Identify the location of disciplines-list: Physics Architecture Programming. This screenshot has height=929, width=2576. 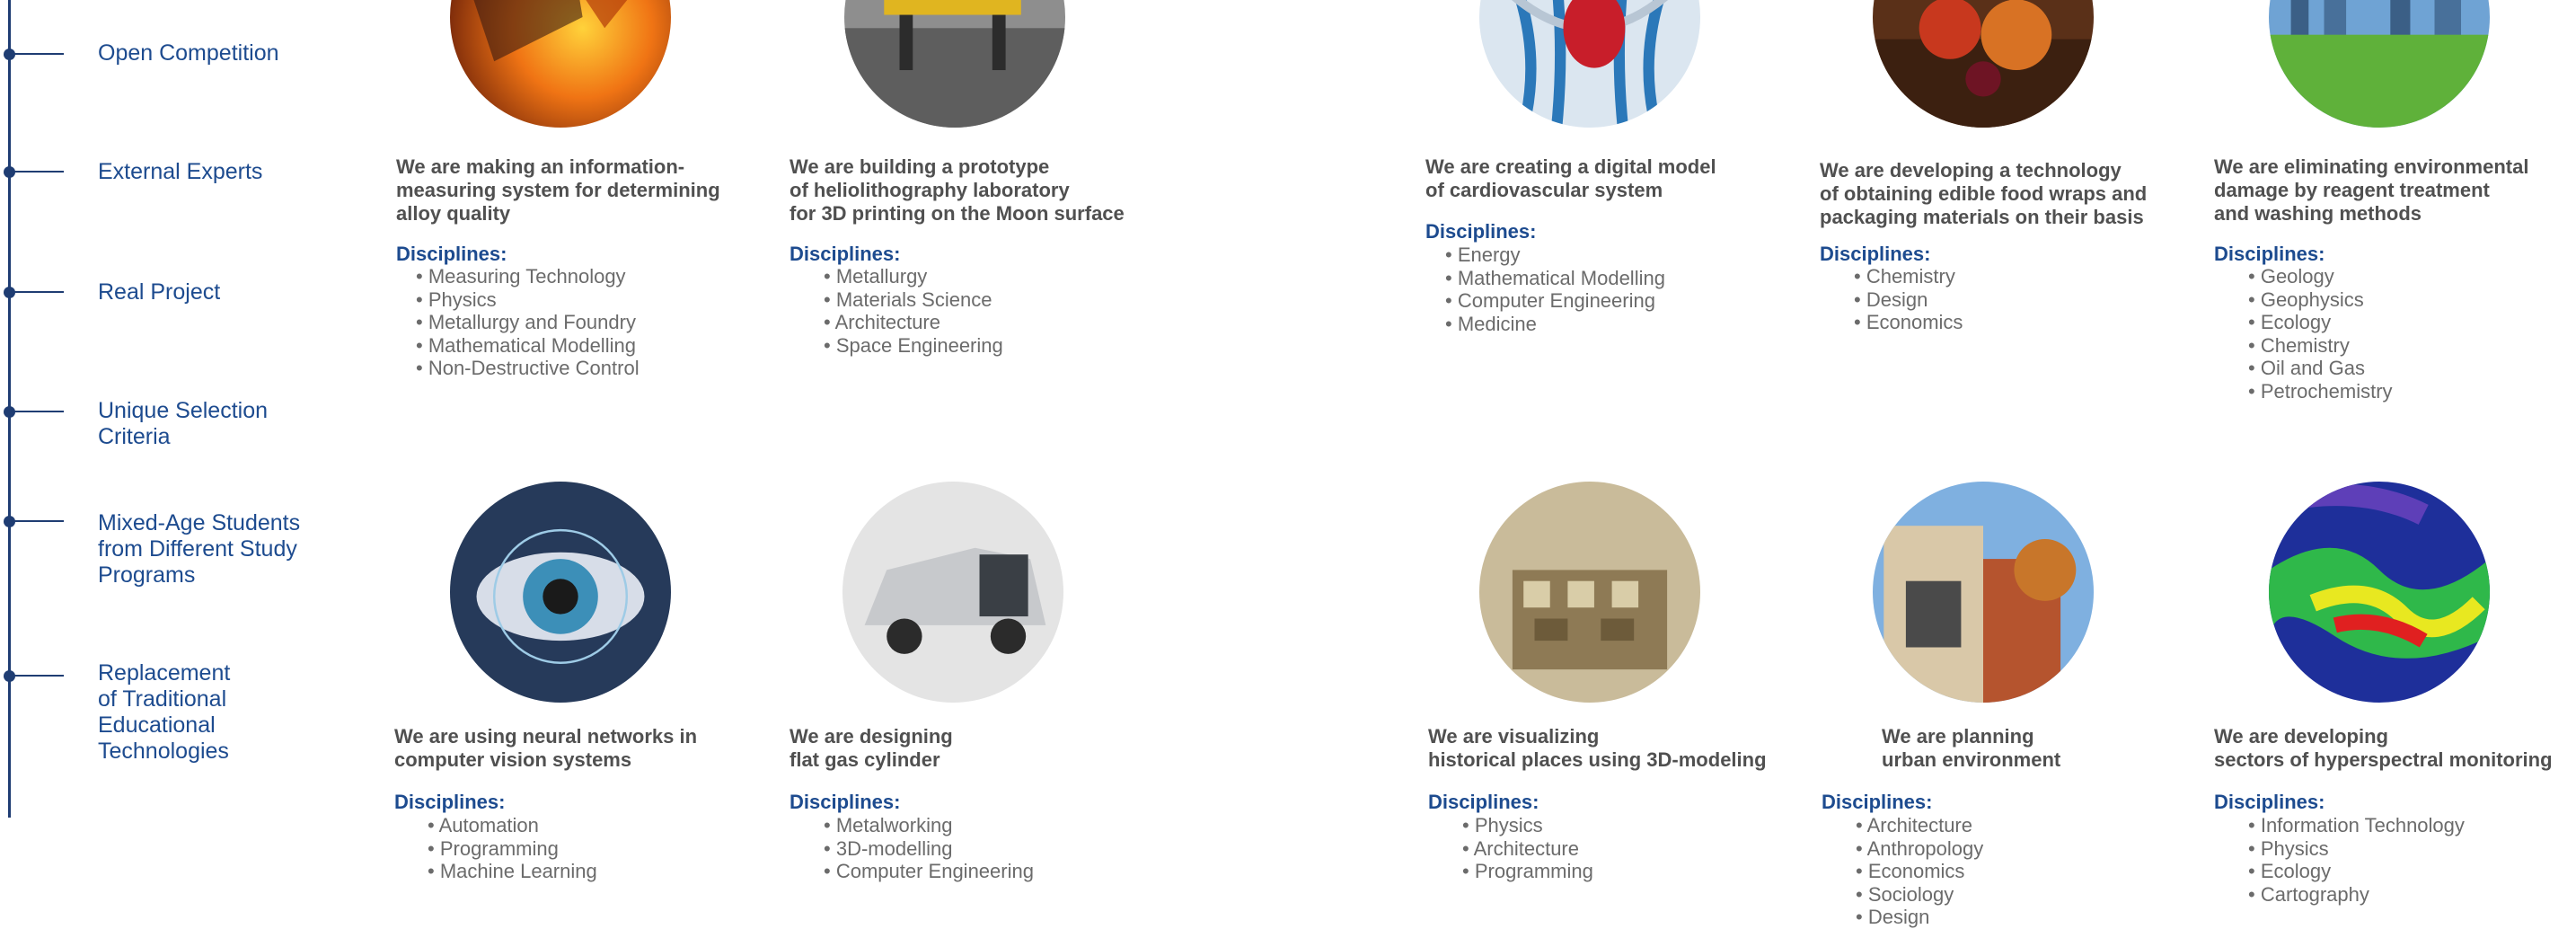
(1527, 848).